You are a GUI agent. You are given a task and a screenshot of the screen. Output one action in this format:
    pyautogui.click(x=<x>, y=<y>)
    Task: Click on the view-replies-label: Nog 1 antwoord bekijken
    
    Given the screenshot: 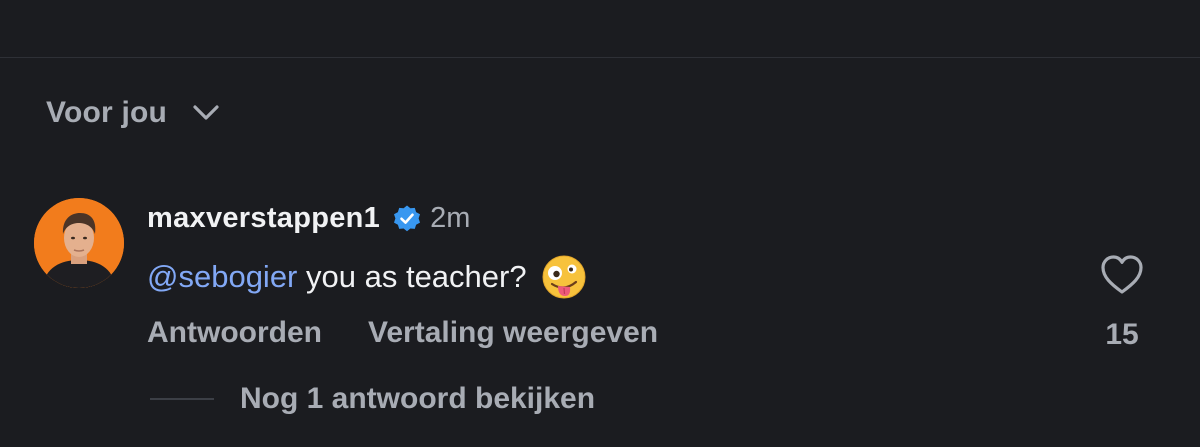 What is the action you would take?
    pyautogui.click(x=418, y=398)
    